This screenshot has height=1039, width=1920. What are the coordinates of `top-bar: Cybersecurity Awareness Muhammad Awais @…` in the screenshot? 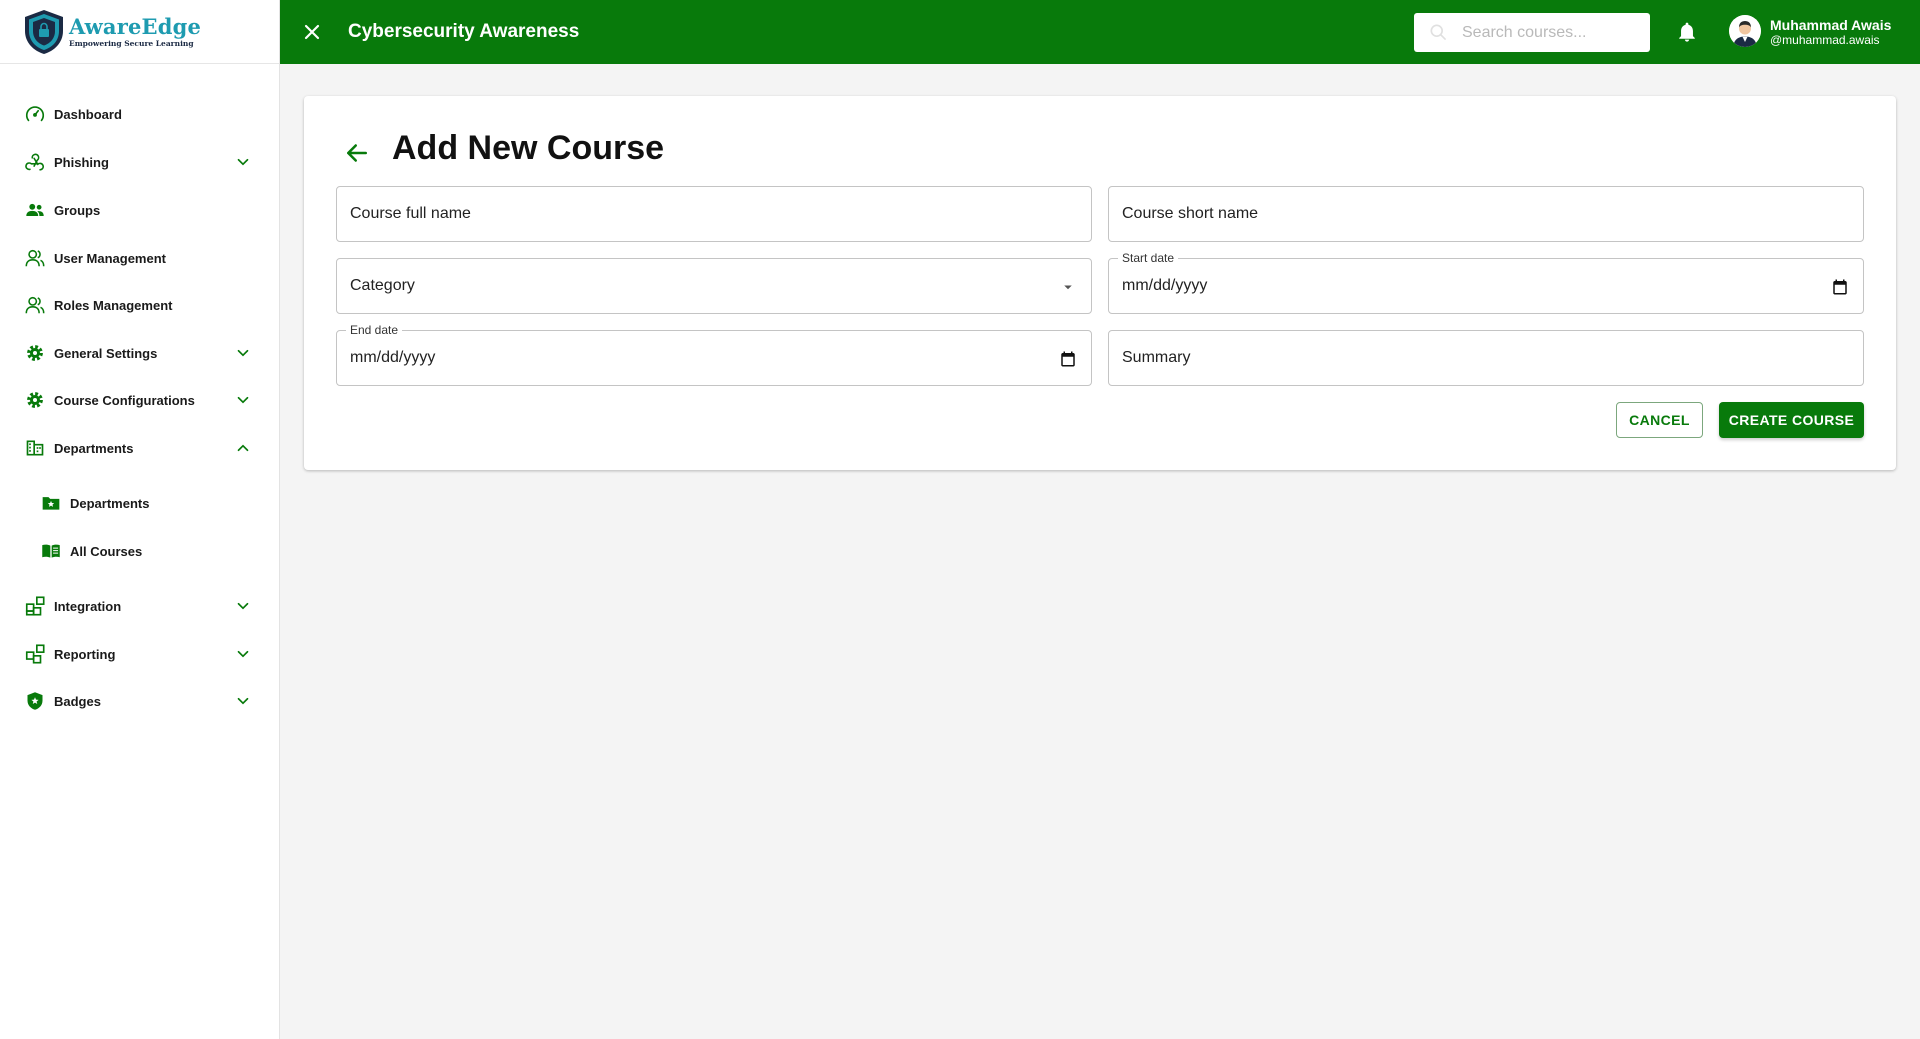 It's located at (1100, 32).